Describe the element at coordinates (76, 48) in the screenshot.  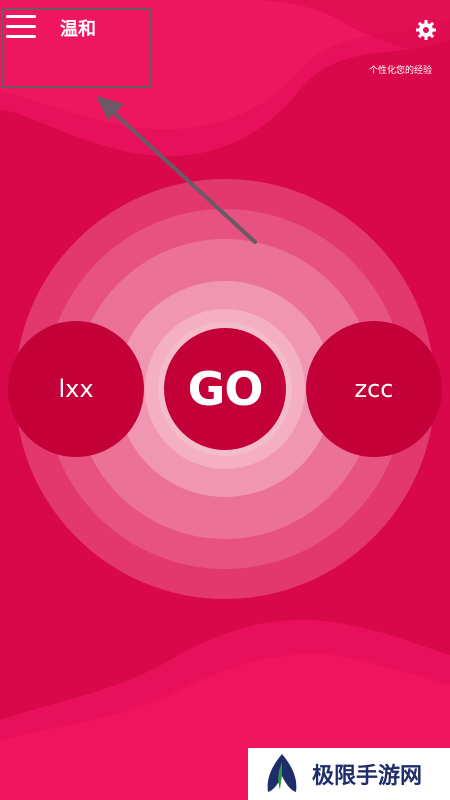
I see `highlight-box` at that location.